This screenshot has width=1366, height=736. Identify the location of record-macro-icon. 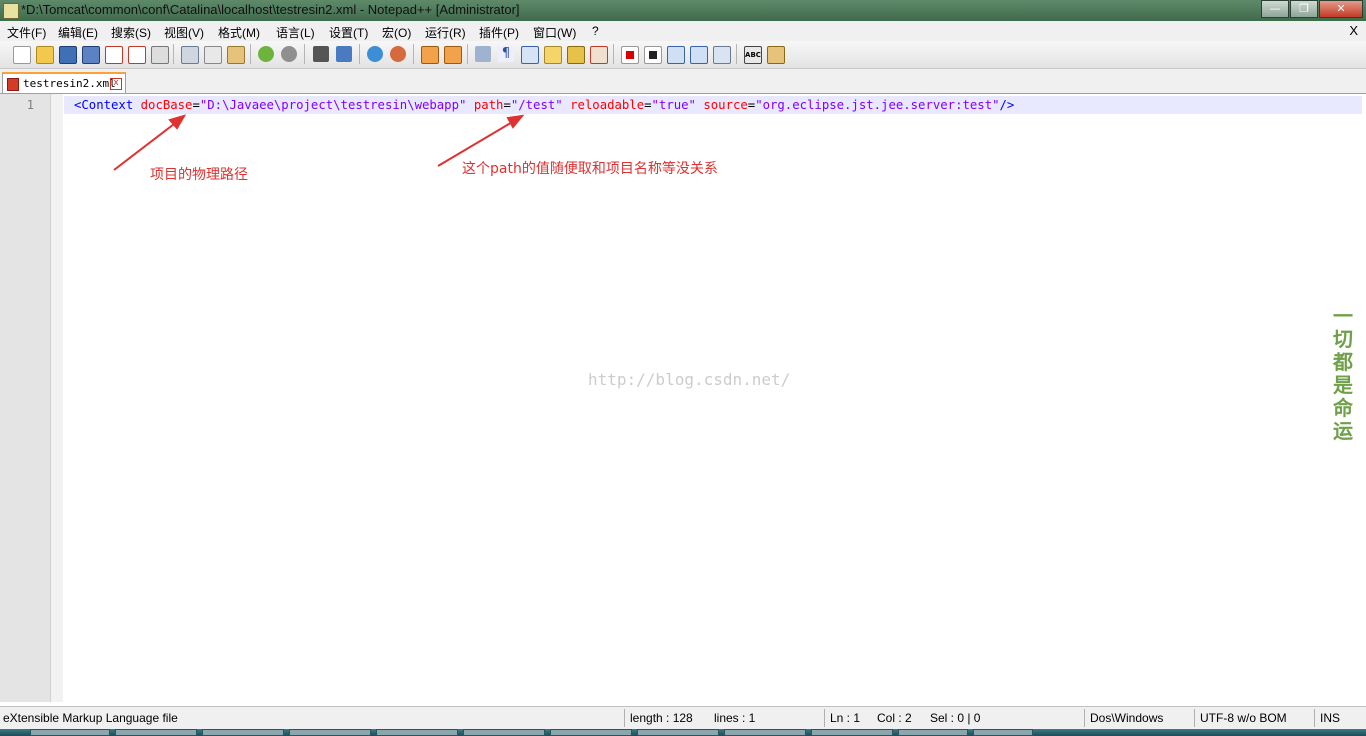
(630, 55).